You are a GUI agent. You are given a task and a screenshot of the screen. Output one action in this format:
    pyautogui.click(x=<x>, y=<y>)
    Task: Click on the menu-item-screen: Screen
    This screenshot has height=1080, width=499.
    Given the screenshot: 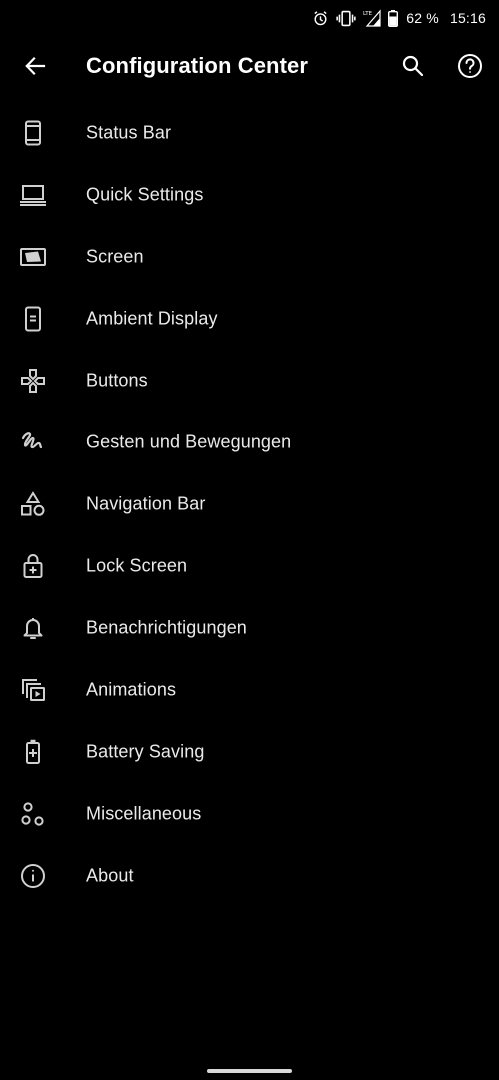 What is the action you would take?
    pyautogui.click(x=249, y=257)
    